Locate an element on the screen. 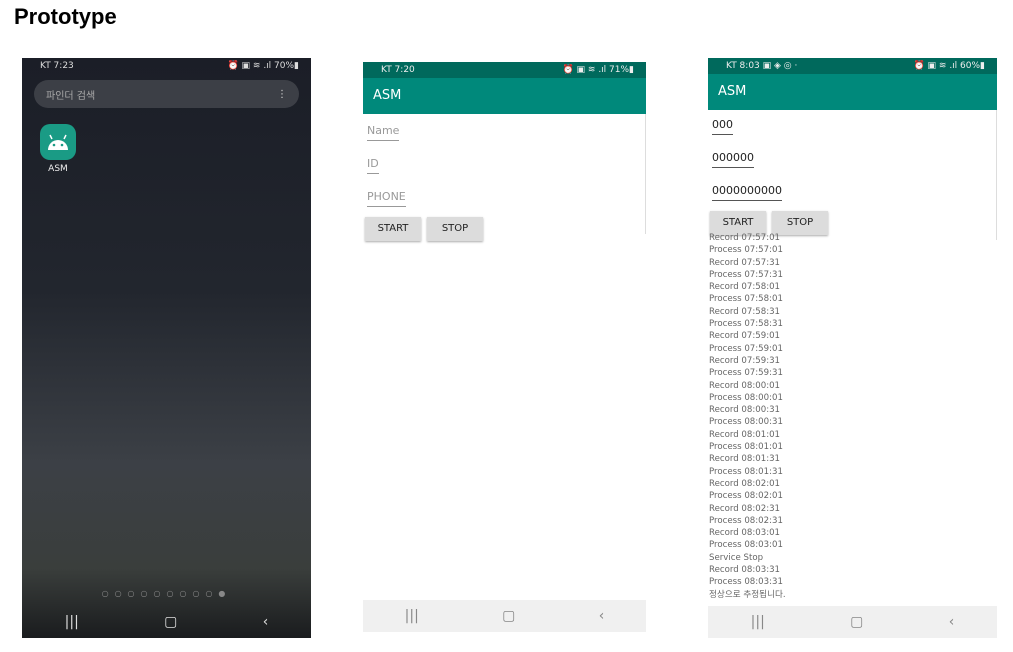 The height and width of the screenshot is (652, 1013). status-bar: KT 7:20 ⏰ ▣ ≋ .ıl 71%▮ is located at coordinates (504, 70).